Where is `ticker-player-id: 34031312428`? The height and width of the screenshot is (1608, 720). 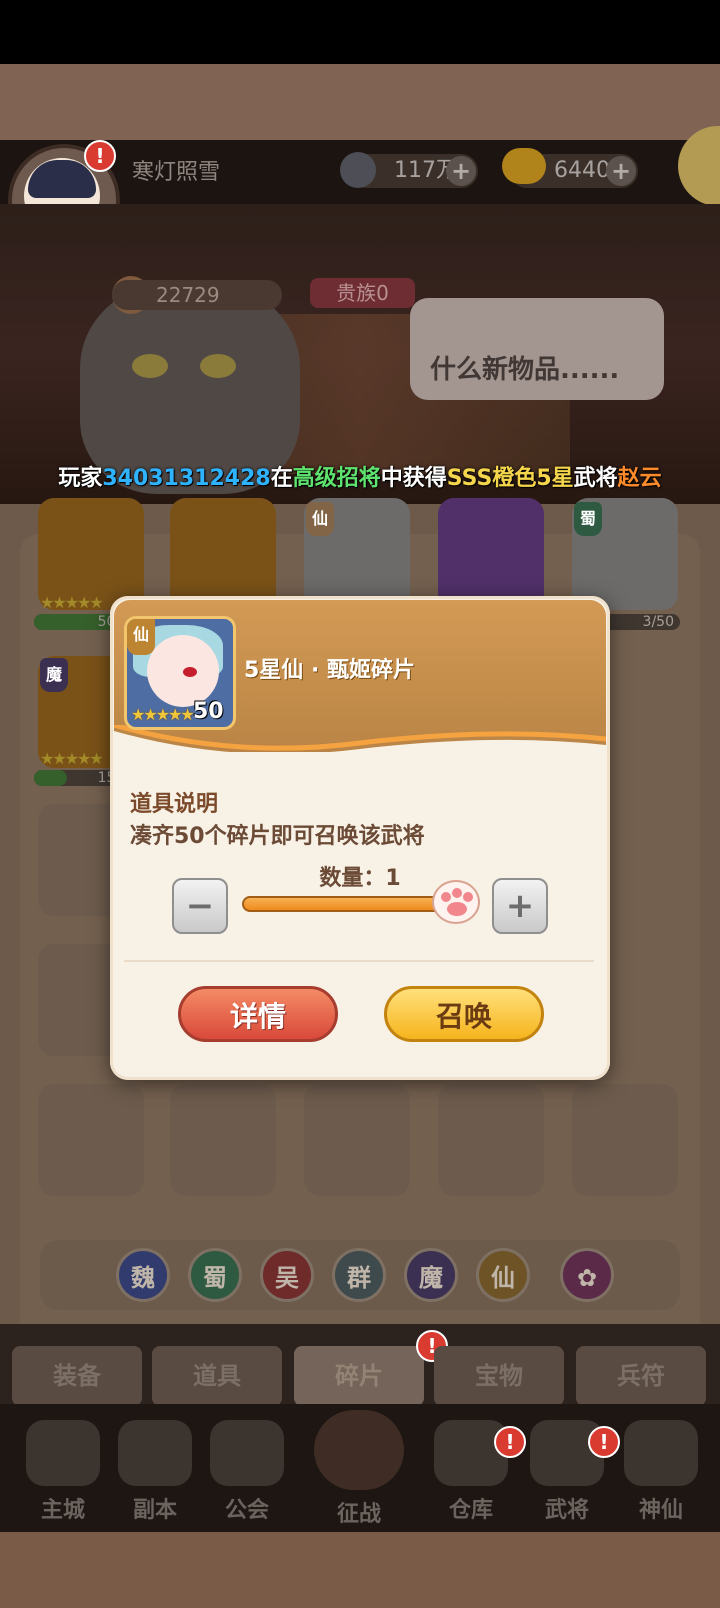 ticker-player-id: 34031312428 is located at coordinates (186, 478).